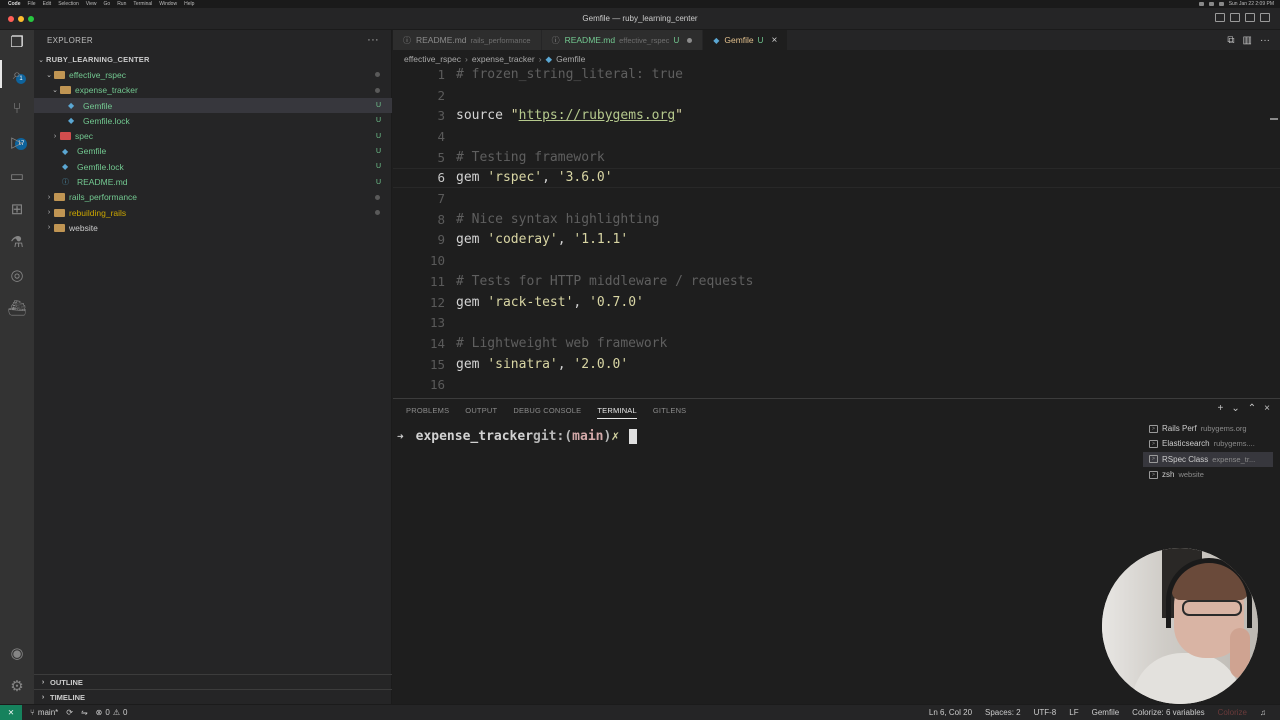  What do you see at coordinates (17, 75) in the screenshot?
I see `search-icon: ⌕` at bounding box center [17, 75].